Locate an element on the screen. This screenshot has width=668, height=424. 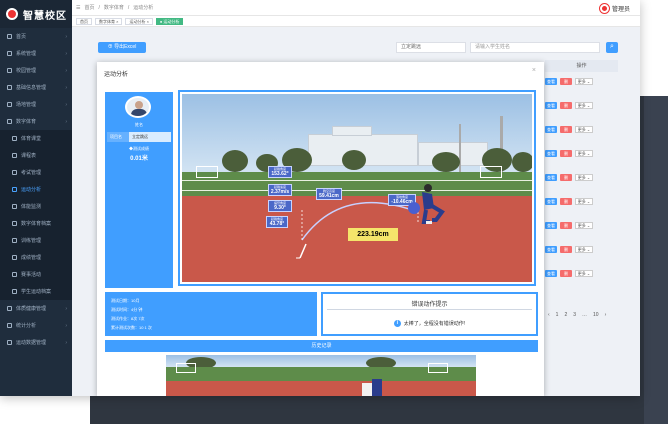
tag-current: ● 运动分析 is located at coordinates (169, 21).